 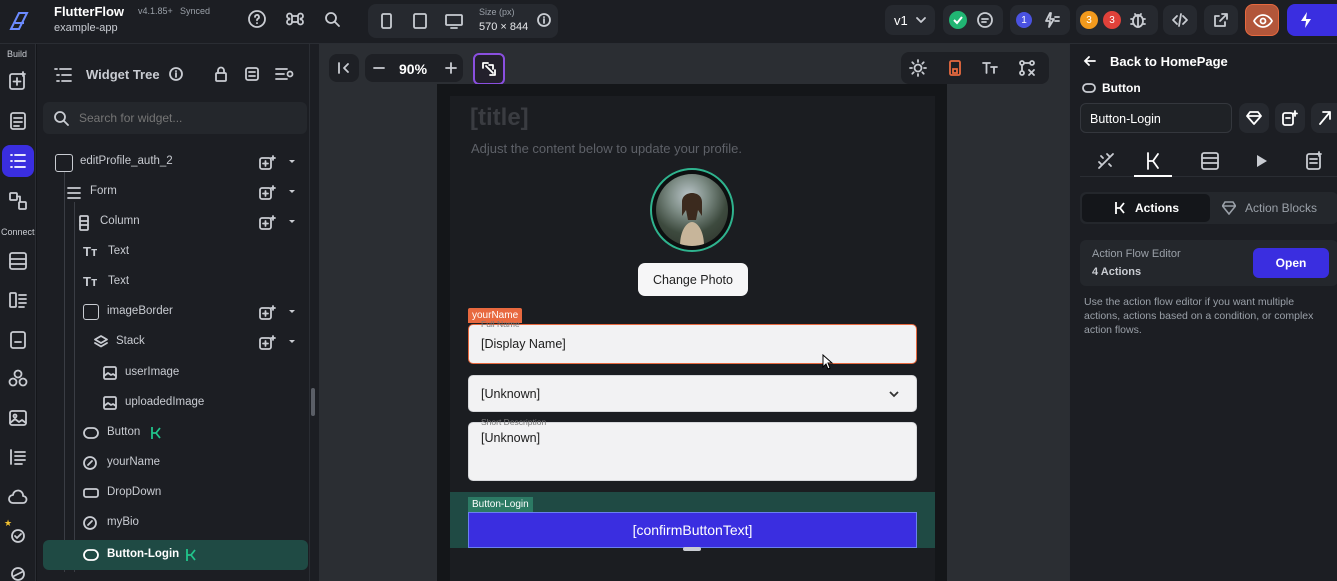 What do you see at coordinates (990, 68) in the screenshot?
I see `text-scale-icon` at bounding box center [990, 68].